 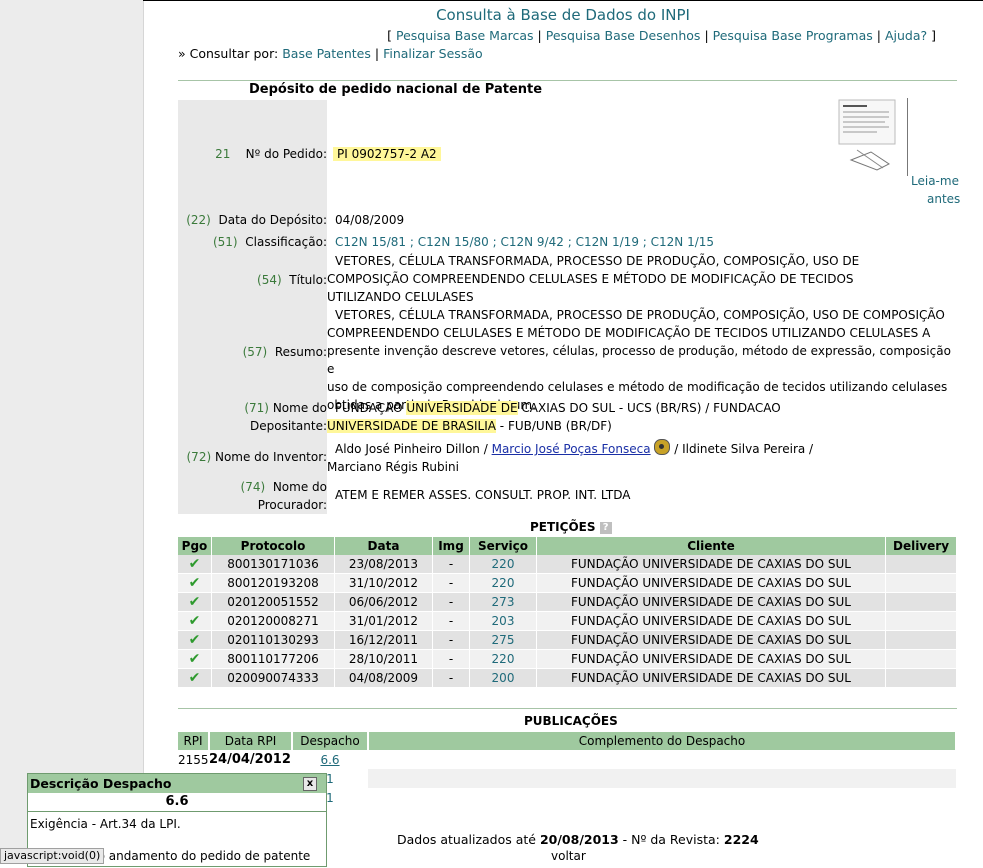 What do you see at coordinates (662, 447) in the screenshot?
I see `lattes-icon` at bounding box center [662, 447].